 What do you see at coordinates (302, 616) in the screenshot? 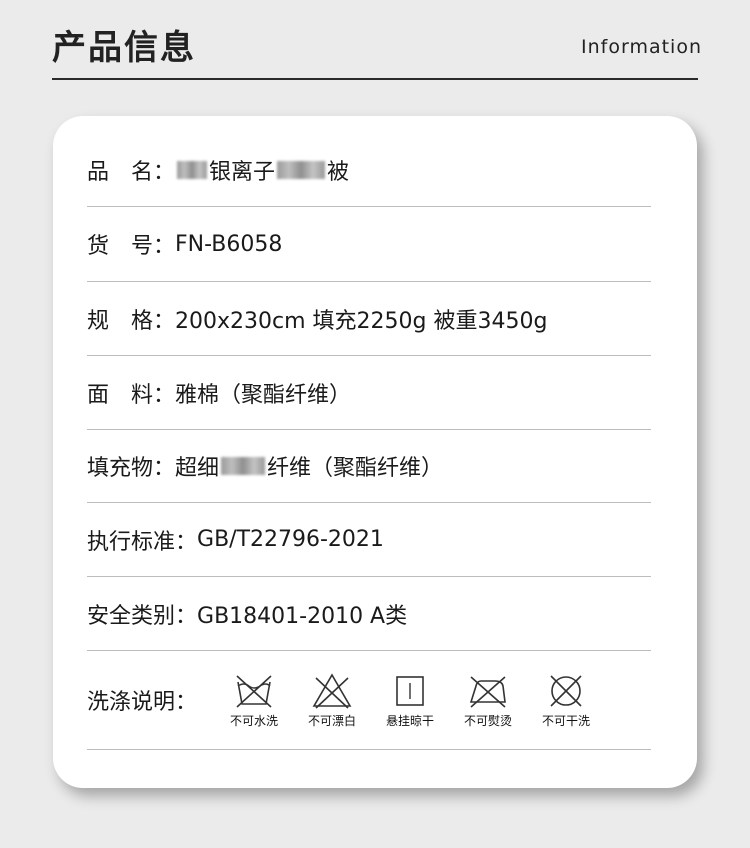
I see `row-value: GB18401-2010 A类` at bounding box center [302, 616].